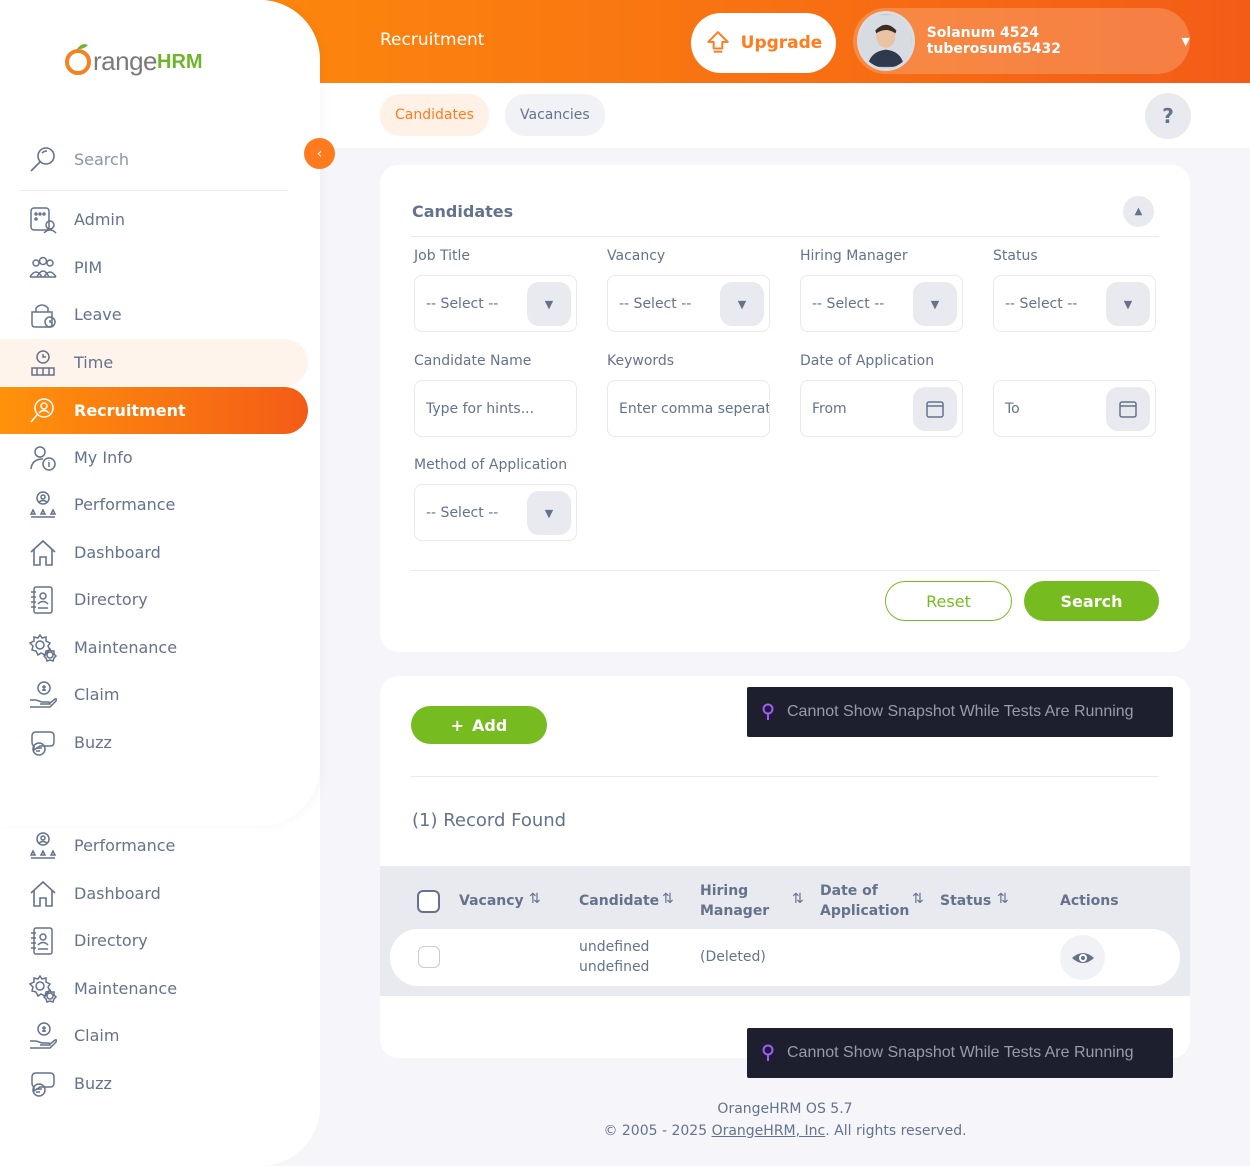  What do you see at coordinates (154, 457) in the screenshot?
I see `sidebar-item-my-info: My Info` at bounding box center [154, 457].